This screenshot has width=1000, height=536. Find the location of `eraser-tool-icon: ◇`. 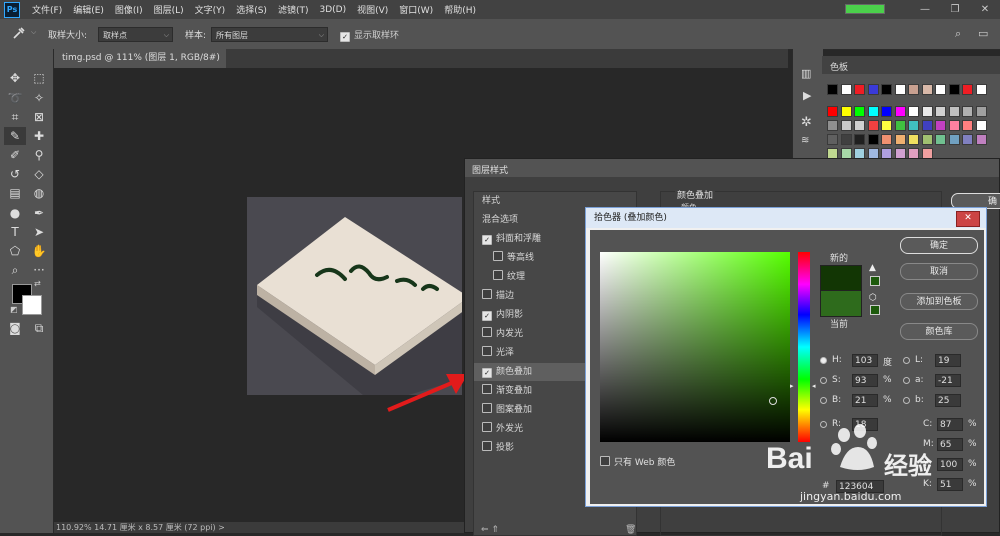

eraser-tool-icon: ◇ is located at coordinates (39, 174).